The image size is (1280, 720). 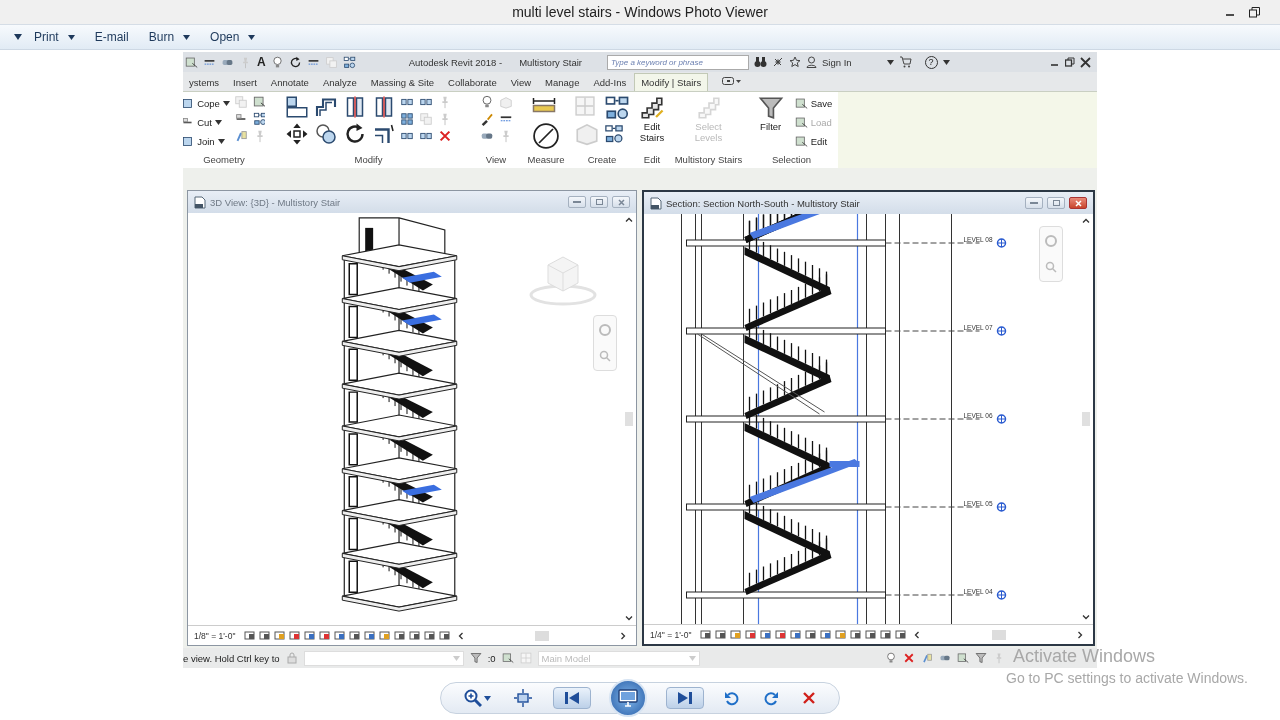 I want to click on ribbon-tool: Filter, so click(x=770, y=113).